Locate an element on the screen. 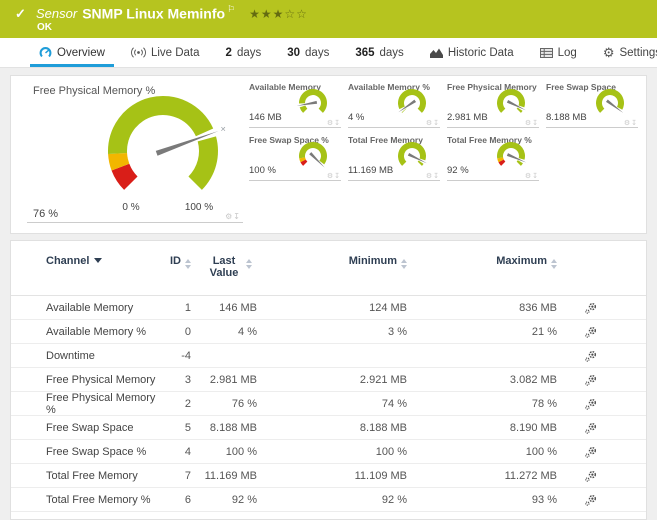 The height and width of the screenshot is (520, 657). channel-name-cell: Available Memory % is located at coordinates (96, 331).